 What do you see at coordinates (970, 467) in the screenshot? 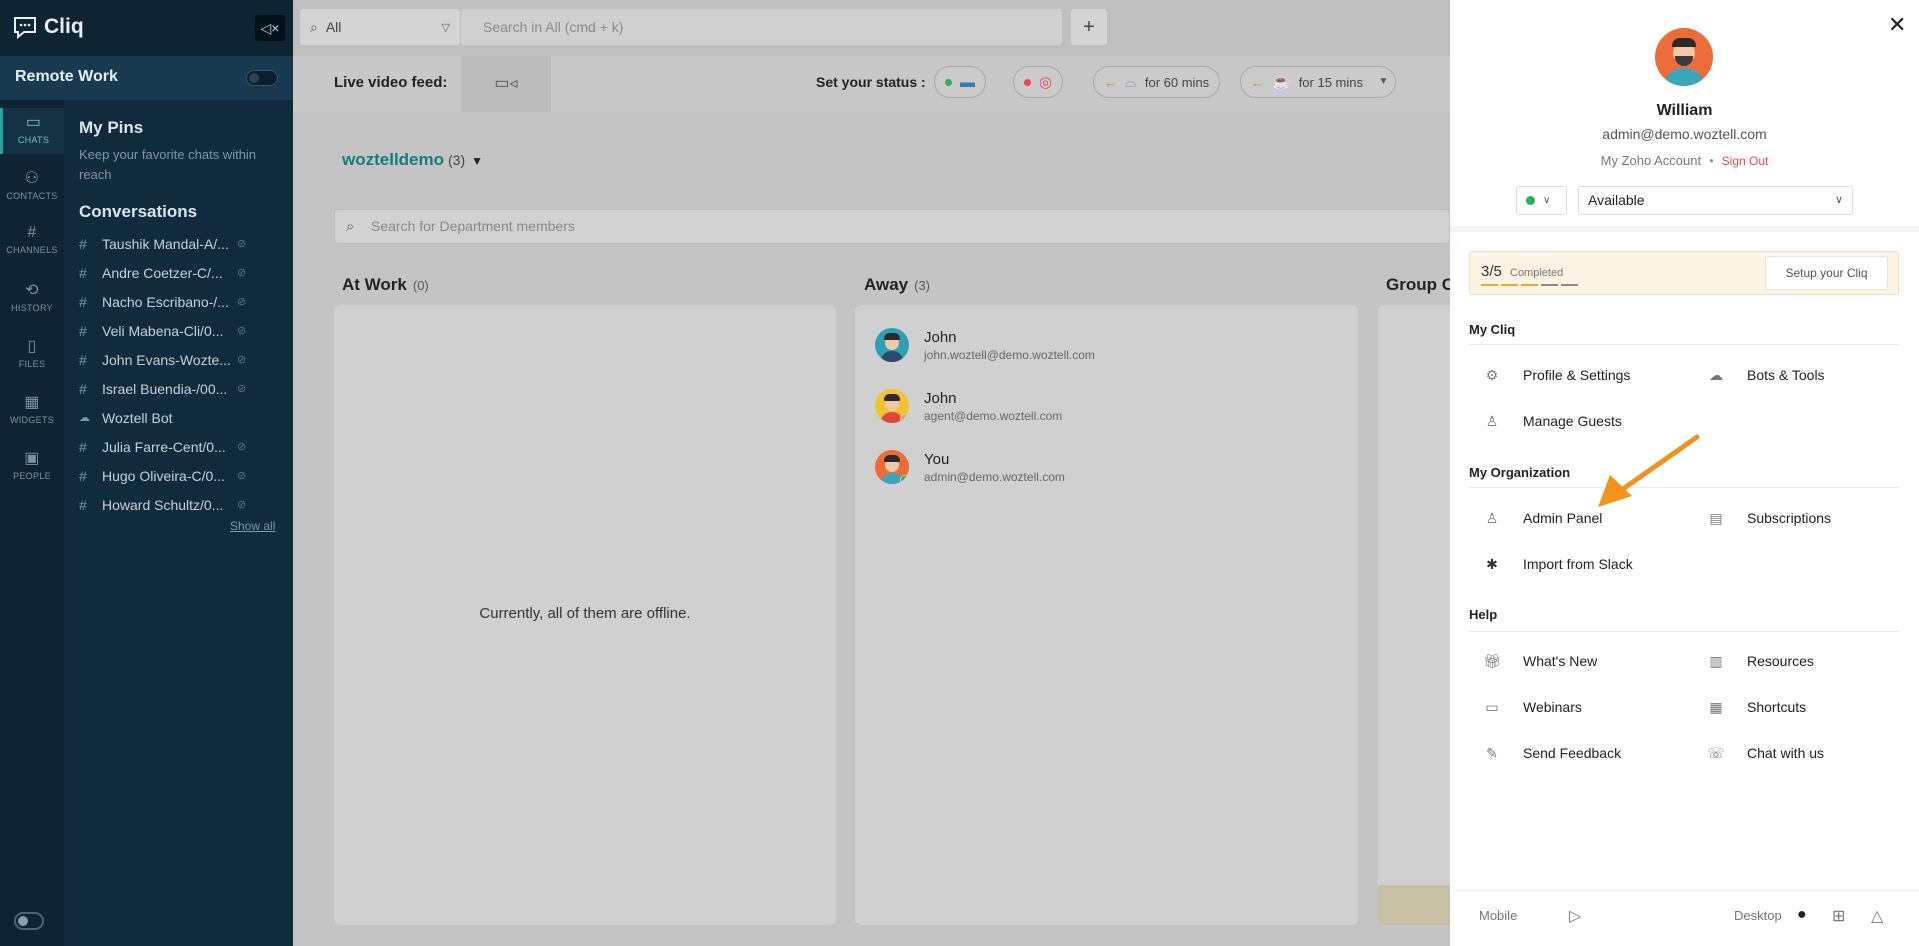
I see `member-row: You admin@demo.woztell.com` at bounding box center [970, 467].